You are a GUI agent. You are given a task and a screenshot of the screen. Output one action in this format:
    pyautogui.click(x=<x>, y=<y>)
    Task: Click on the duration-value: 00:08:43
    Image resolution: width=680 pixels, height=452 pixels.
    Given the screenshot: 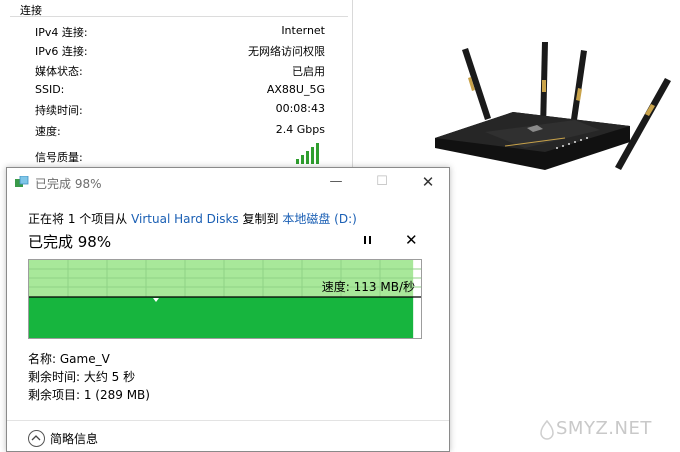 What is the action you would take?
    pyautogui.click(x=300, y=108)
    